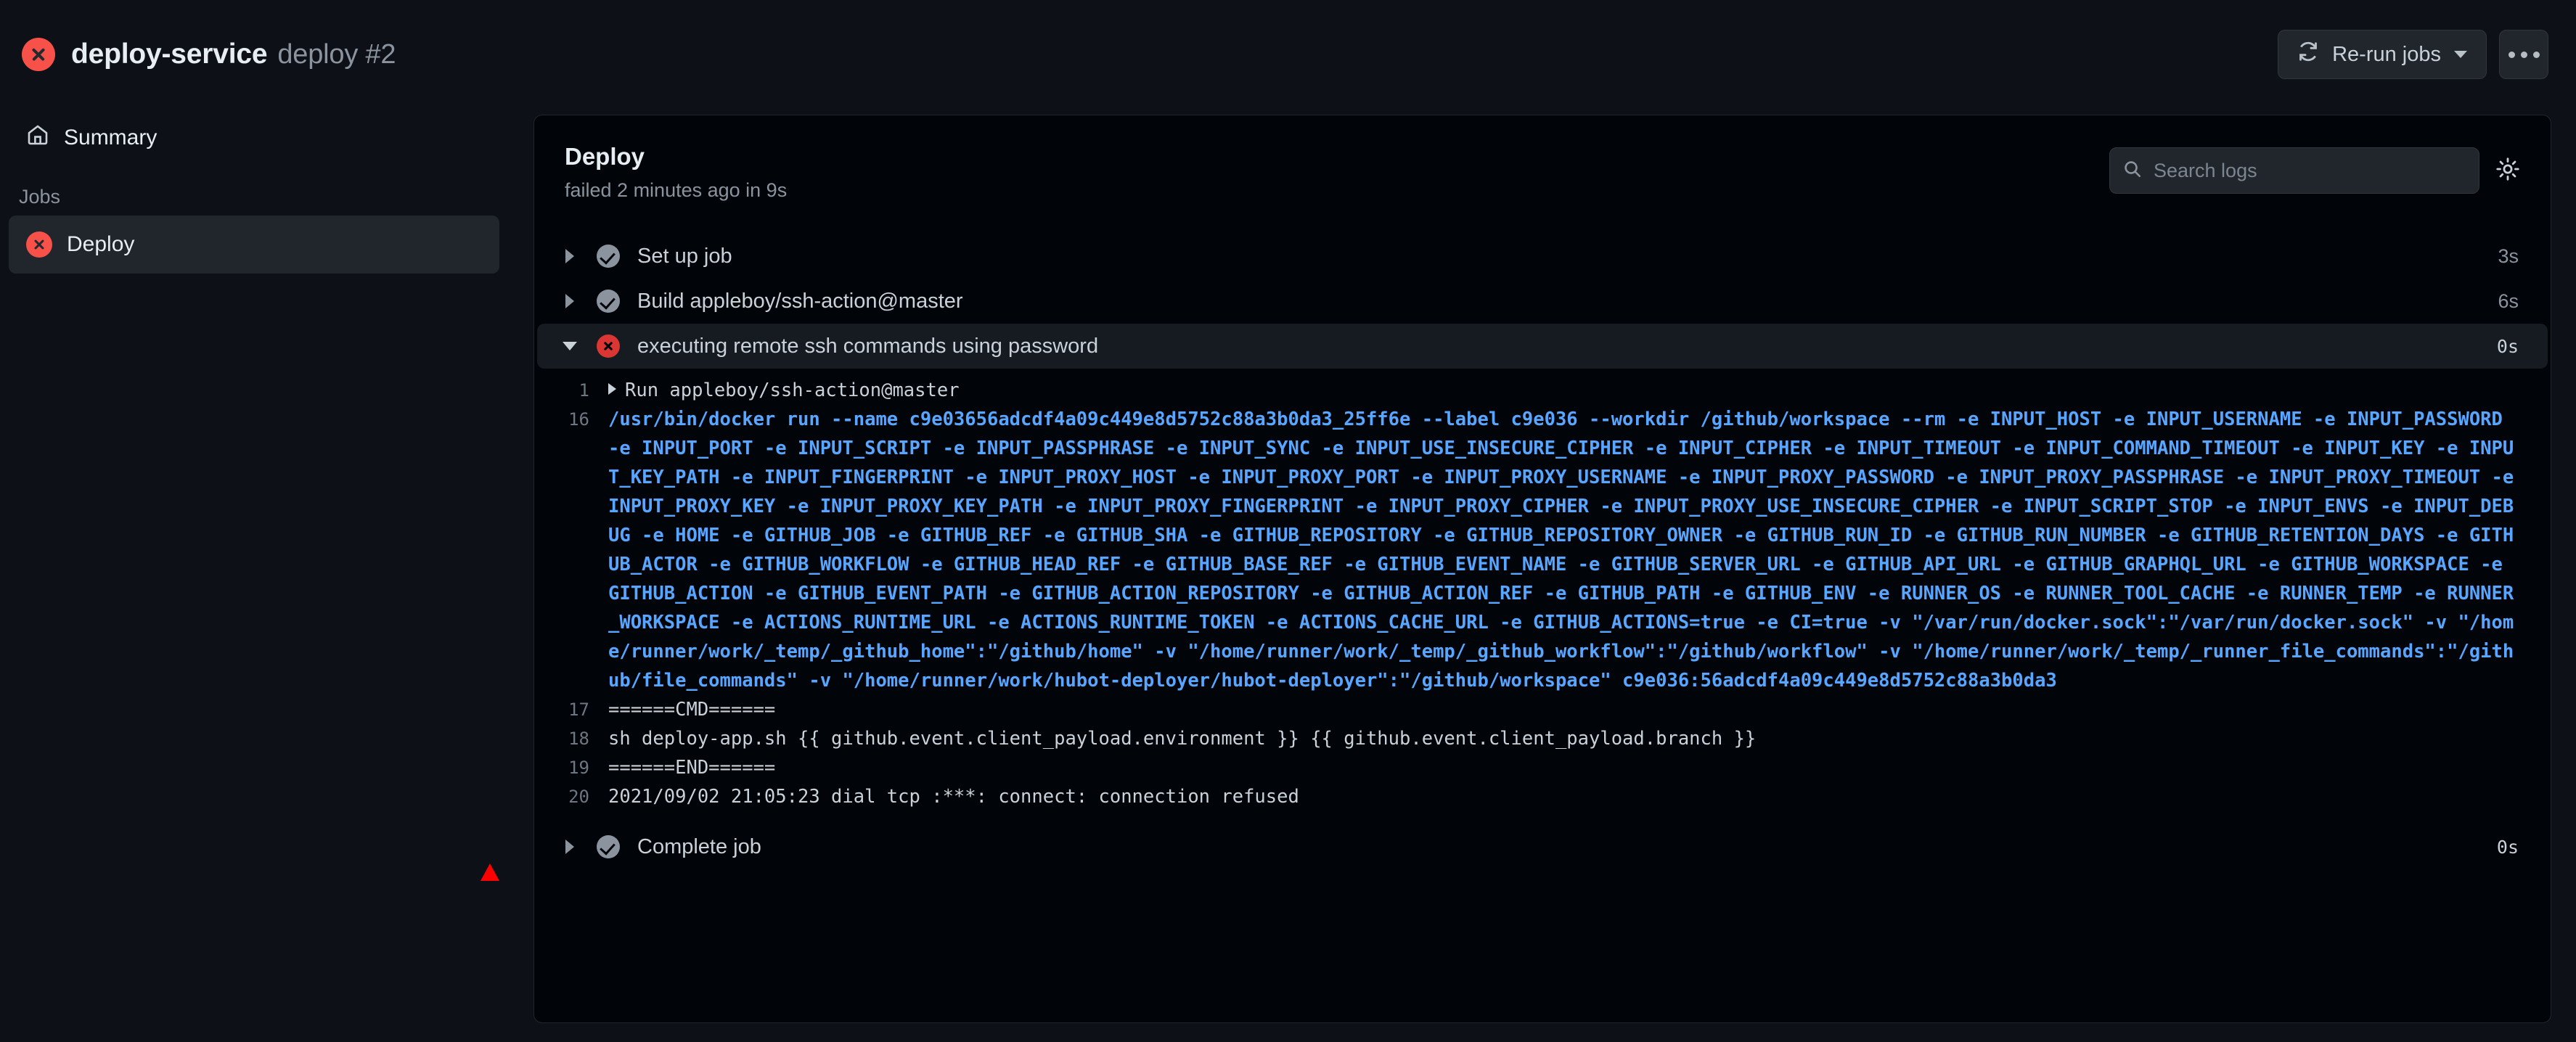 This screenshot has height=1042, width=2576. I want to click on search-logs-field, so click(2294, 171).